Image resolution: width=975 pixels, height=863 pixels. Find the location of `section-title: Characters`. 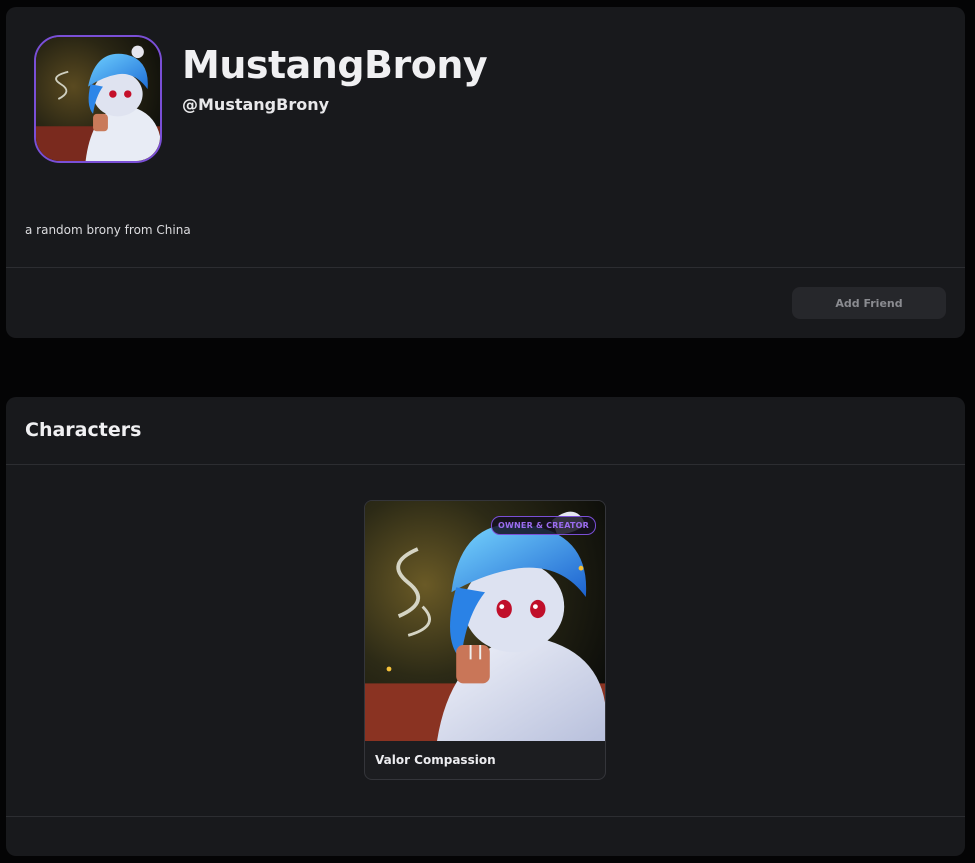

section-title: Characters is located at coordinates (83, 430).